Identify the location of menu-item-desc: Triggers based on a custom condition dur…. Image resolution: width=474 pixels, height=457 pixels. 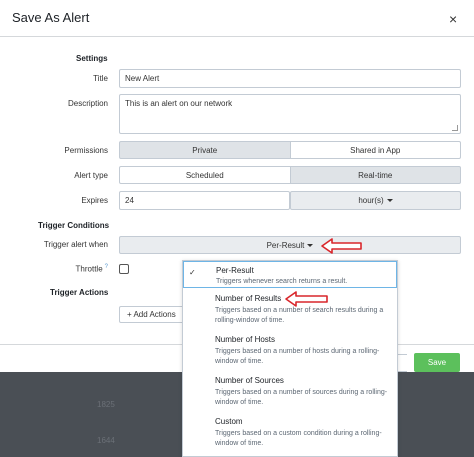
(298, 438).